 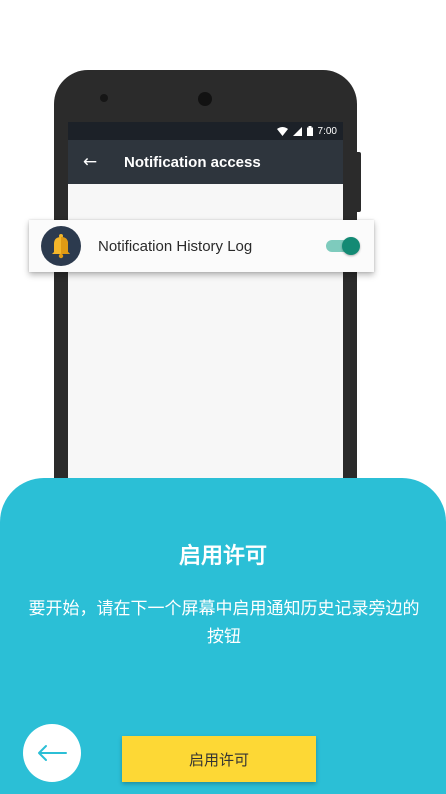 What do you see at coordinates (351, 246) in the screenshot?
I see `toggle-thumb` at bounding box center [351, 246].